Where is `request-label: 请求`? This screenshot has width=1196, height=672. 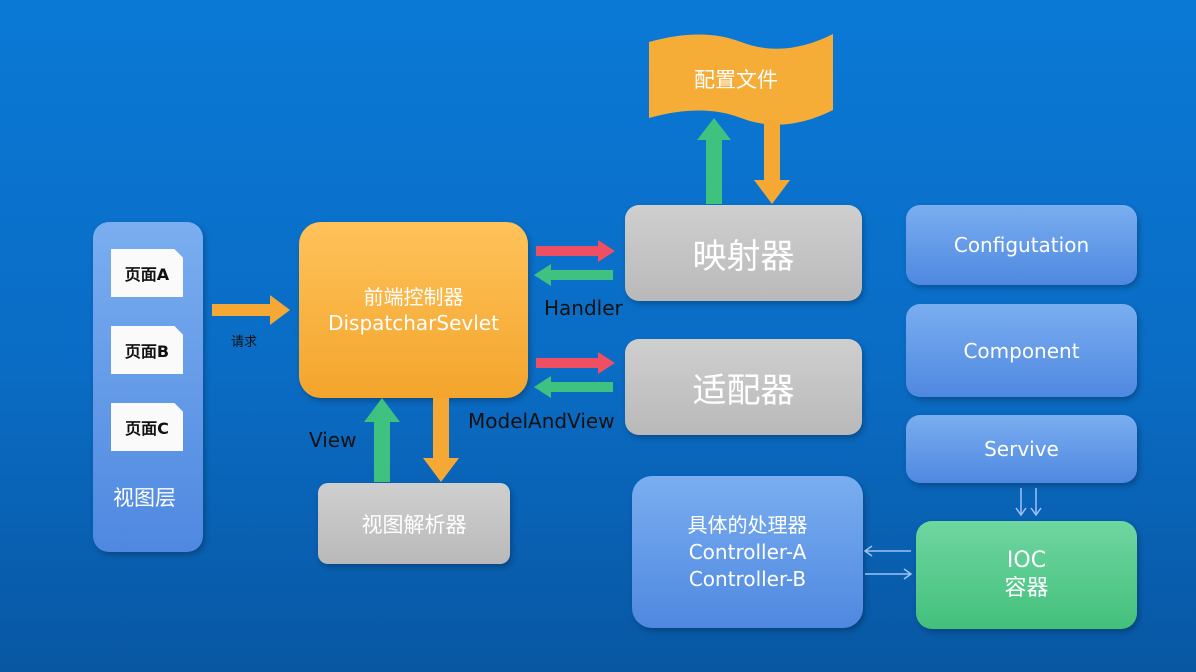 request-label: 请求 is located at coordinates (244, 342).